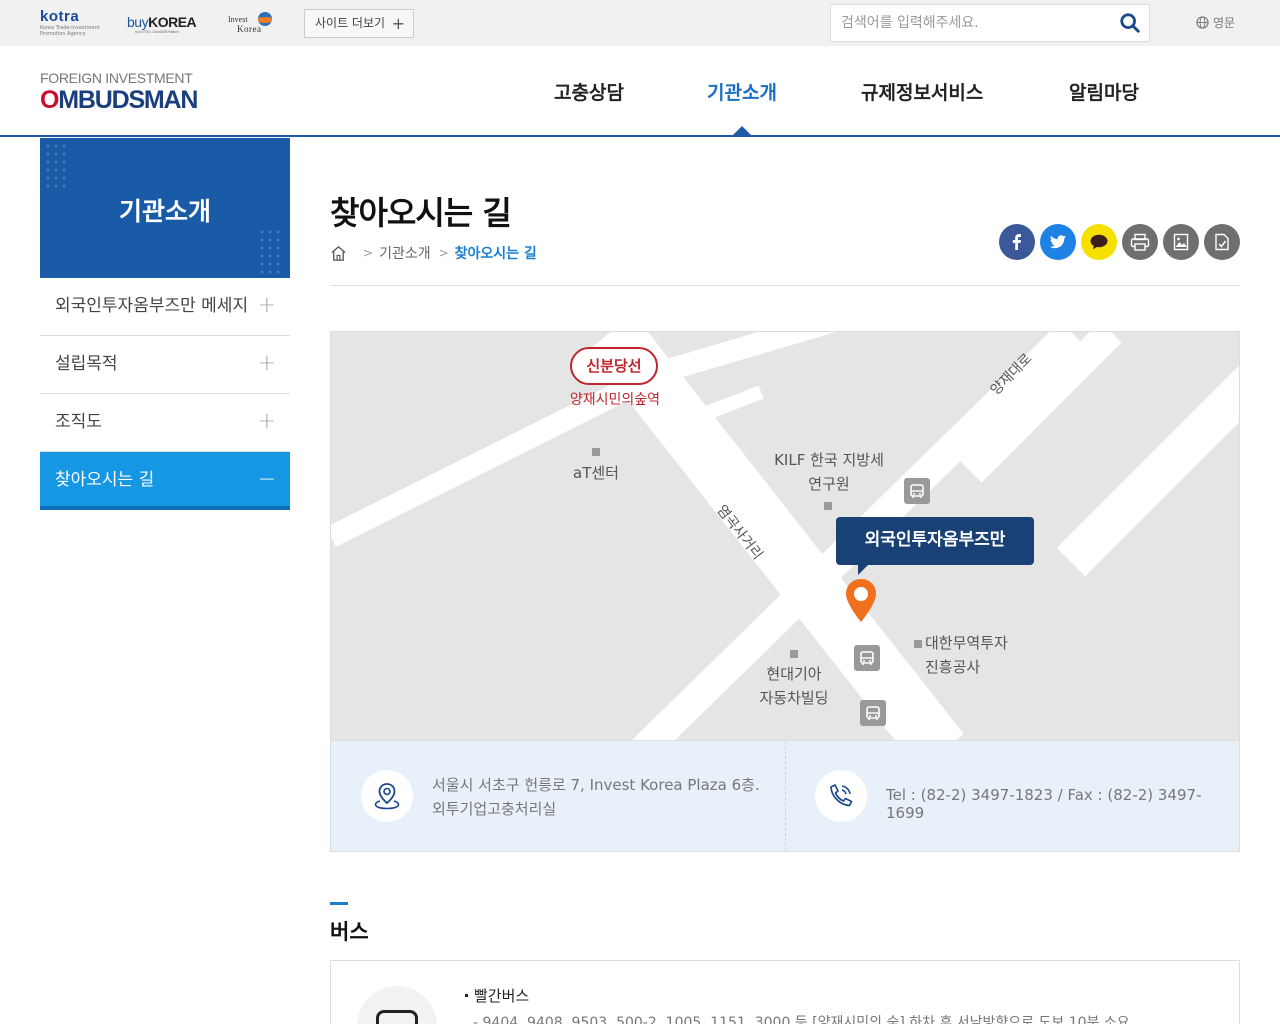  I want to click on document-icon, so click(1222, 242).